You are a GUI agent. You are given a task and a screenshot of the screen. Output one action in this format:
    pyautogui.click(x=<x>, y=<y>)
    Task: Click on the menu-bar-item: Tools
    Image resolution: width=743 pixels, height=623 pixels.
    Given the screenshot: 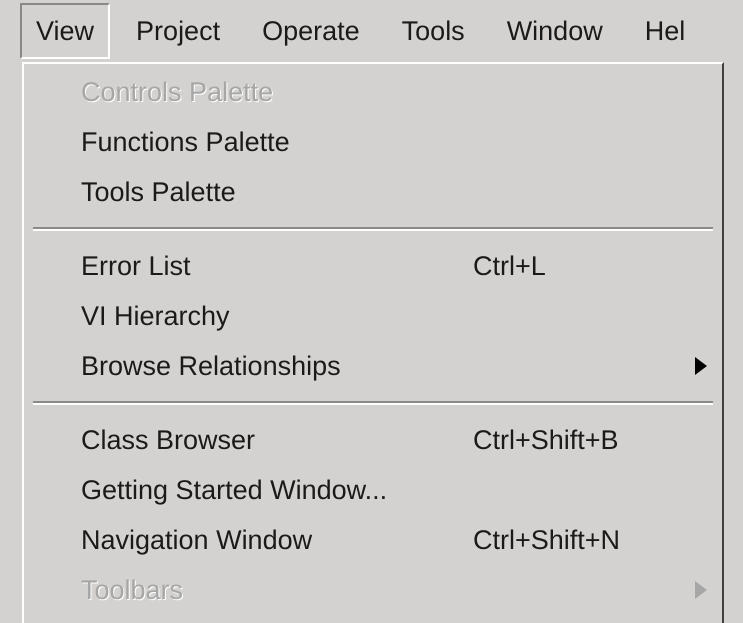 What is the action you would take?
    pyautogui.click(x=433, y=31)
    